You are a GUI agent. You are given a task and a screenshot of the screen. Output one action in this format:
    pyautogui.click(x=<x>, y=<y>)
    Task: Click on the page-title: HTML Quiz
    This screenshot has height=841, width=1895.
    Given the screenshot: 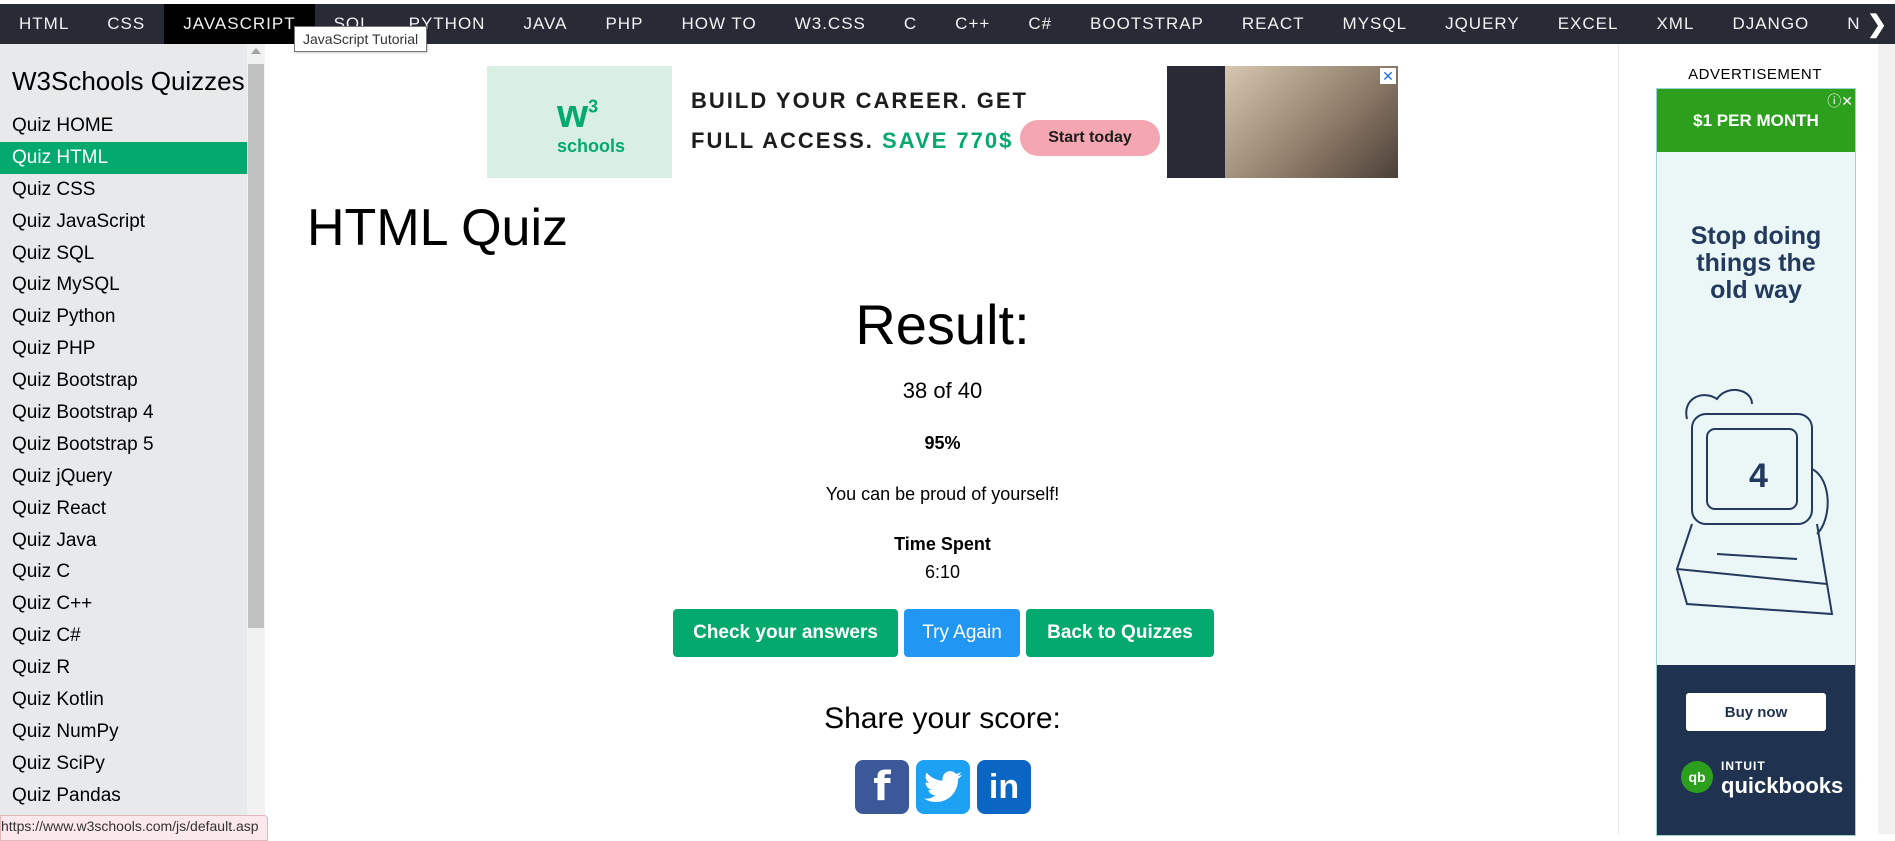 What is the action you would take?
    pyautogui.click(x=437, y=228)
    